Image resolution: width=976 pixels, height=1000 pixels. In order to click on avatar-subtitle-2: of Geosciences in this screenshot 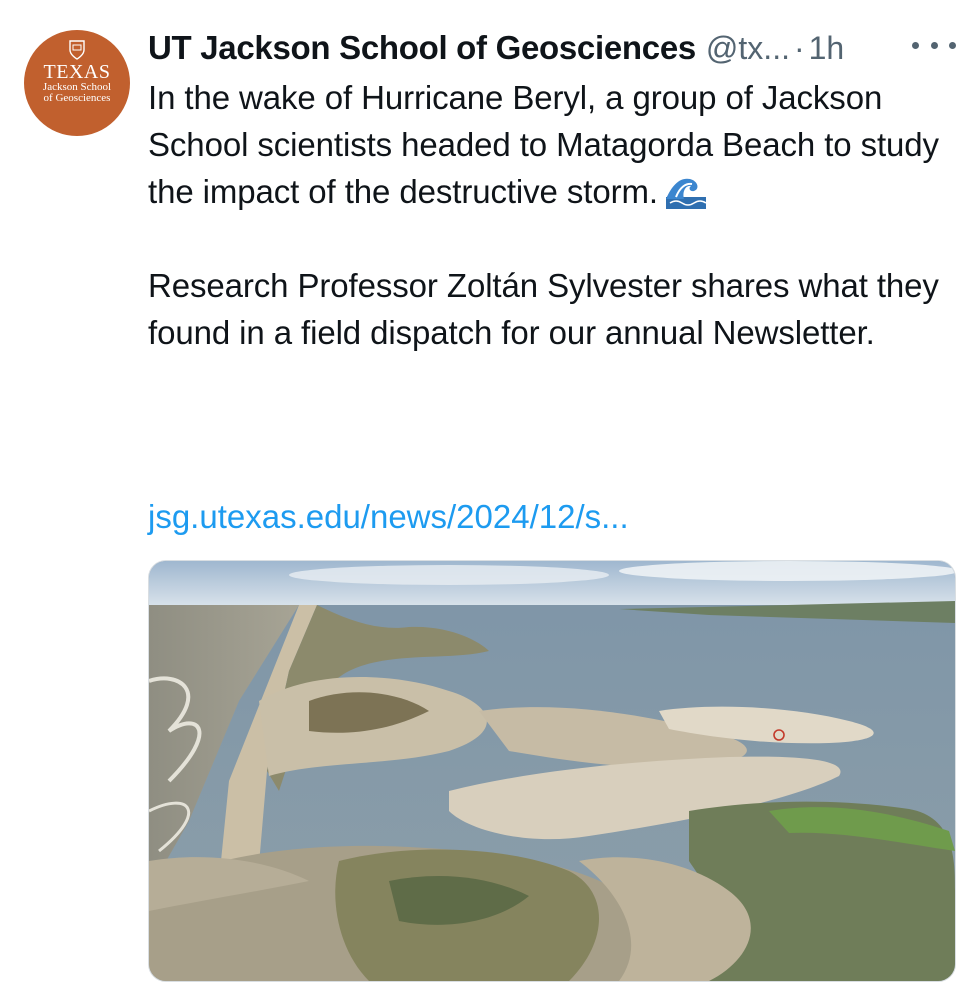, I will do `click(77, 98)`.